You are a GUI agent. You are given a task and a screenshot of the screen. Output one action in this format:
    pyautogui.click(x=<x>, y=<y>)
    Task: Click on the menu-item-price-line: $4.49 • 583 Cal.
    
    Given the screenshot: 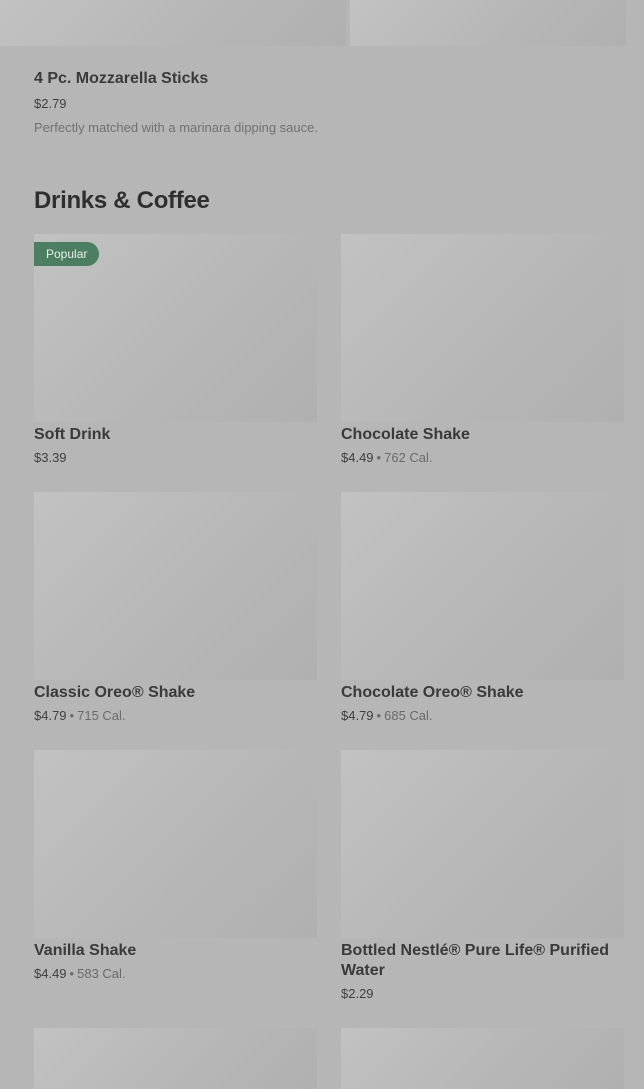 What is the action you would take?
    pyautogui.click(x=175, y=974)
    